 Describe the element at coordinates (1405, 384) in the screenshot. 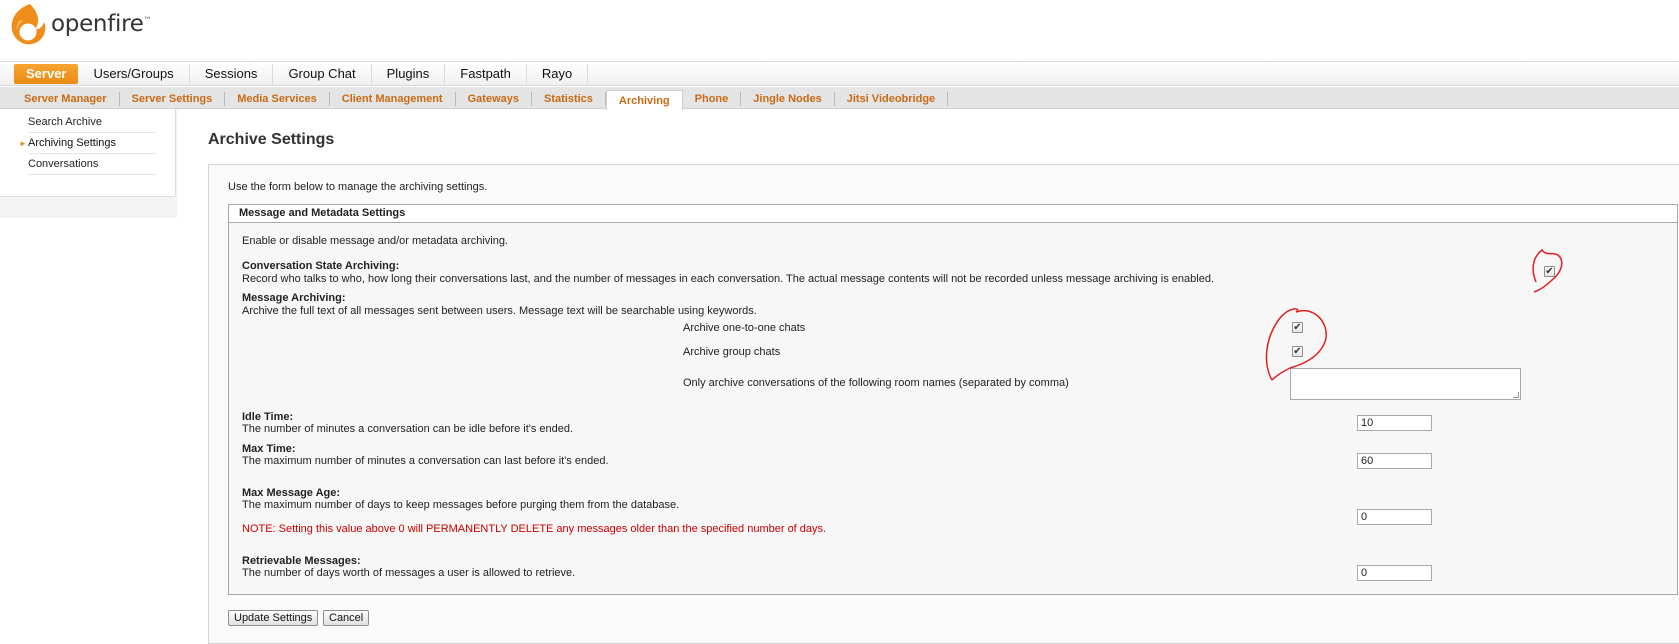

I see `room-names-textarea` at that location.